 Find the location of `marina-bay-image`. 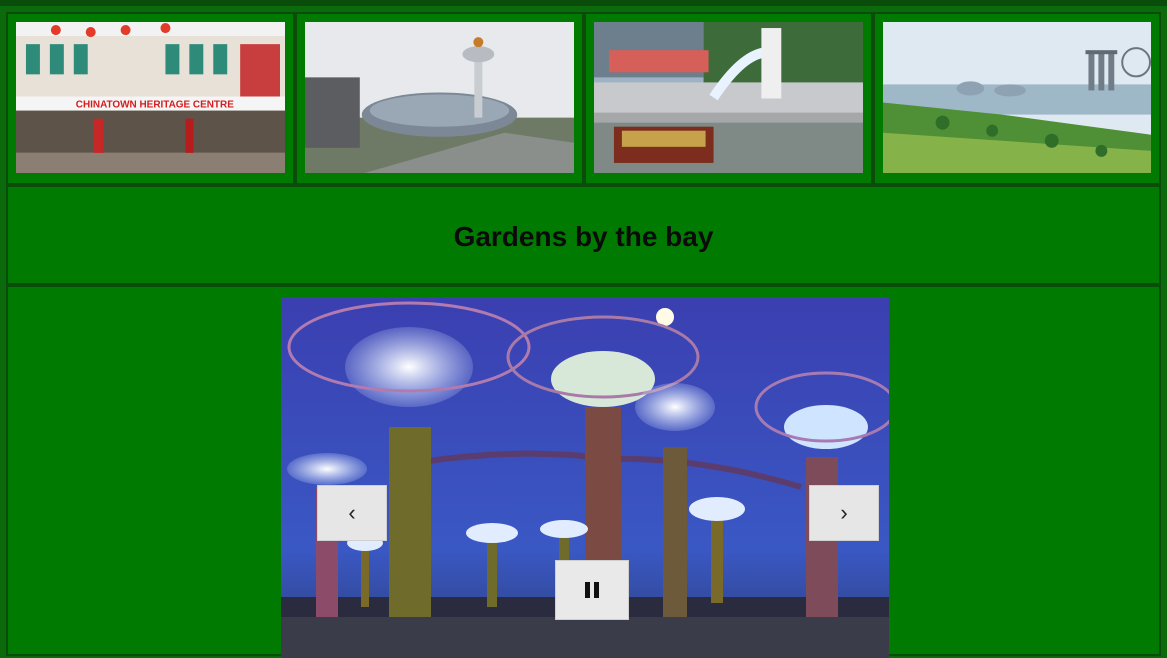

marina-bay-image is located at coordinates (1017, 97).